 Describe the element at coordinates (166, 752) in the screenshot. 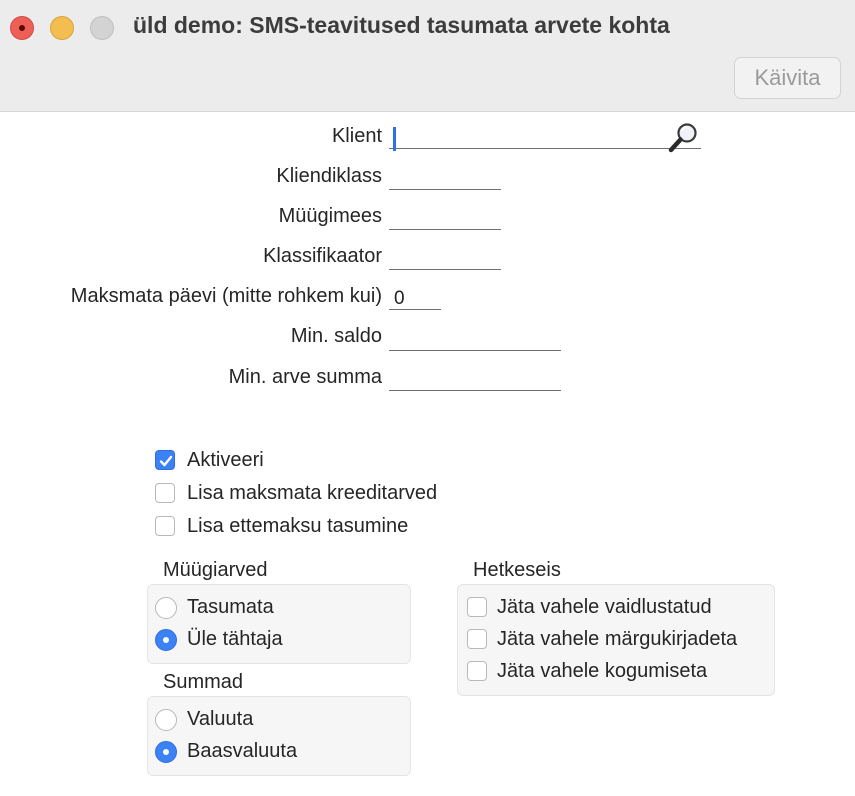

I see `base-currency-radio` at that location.